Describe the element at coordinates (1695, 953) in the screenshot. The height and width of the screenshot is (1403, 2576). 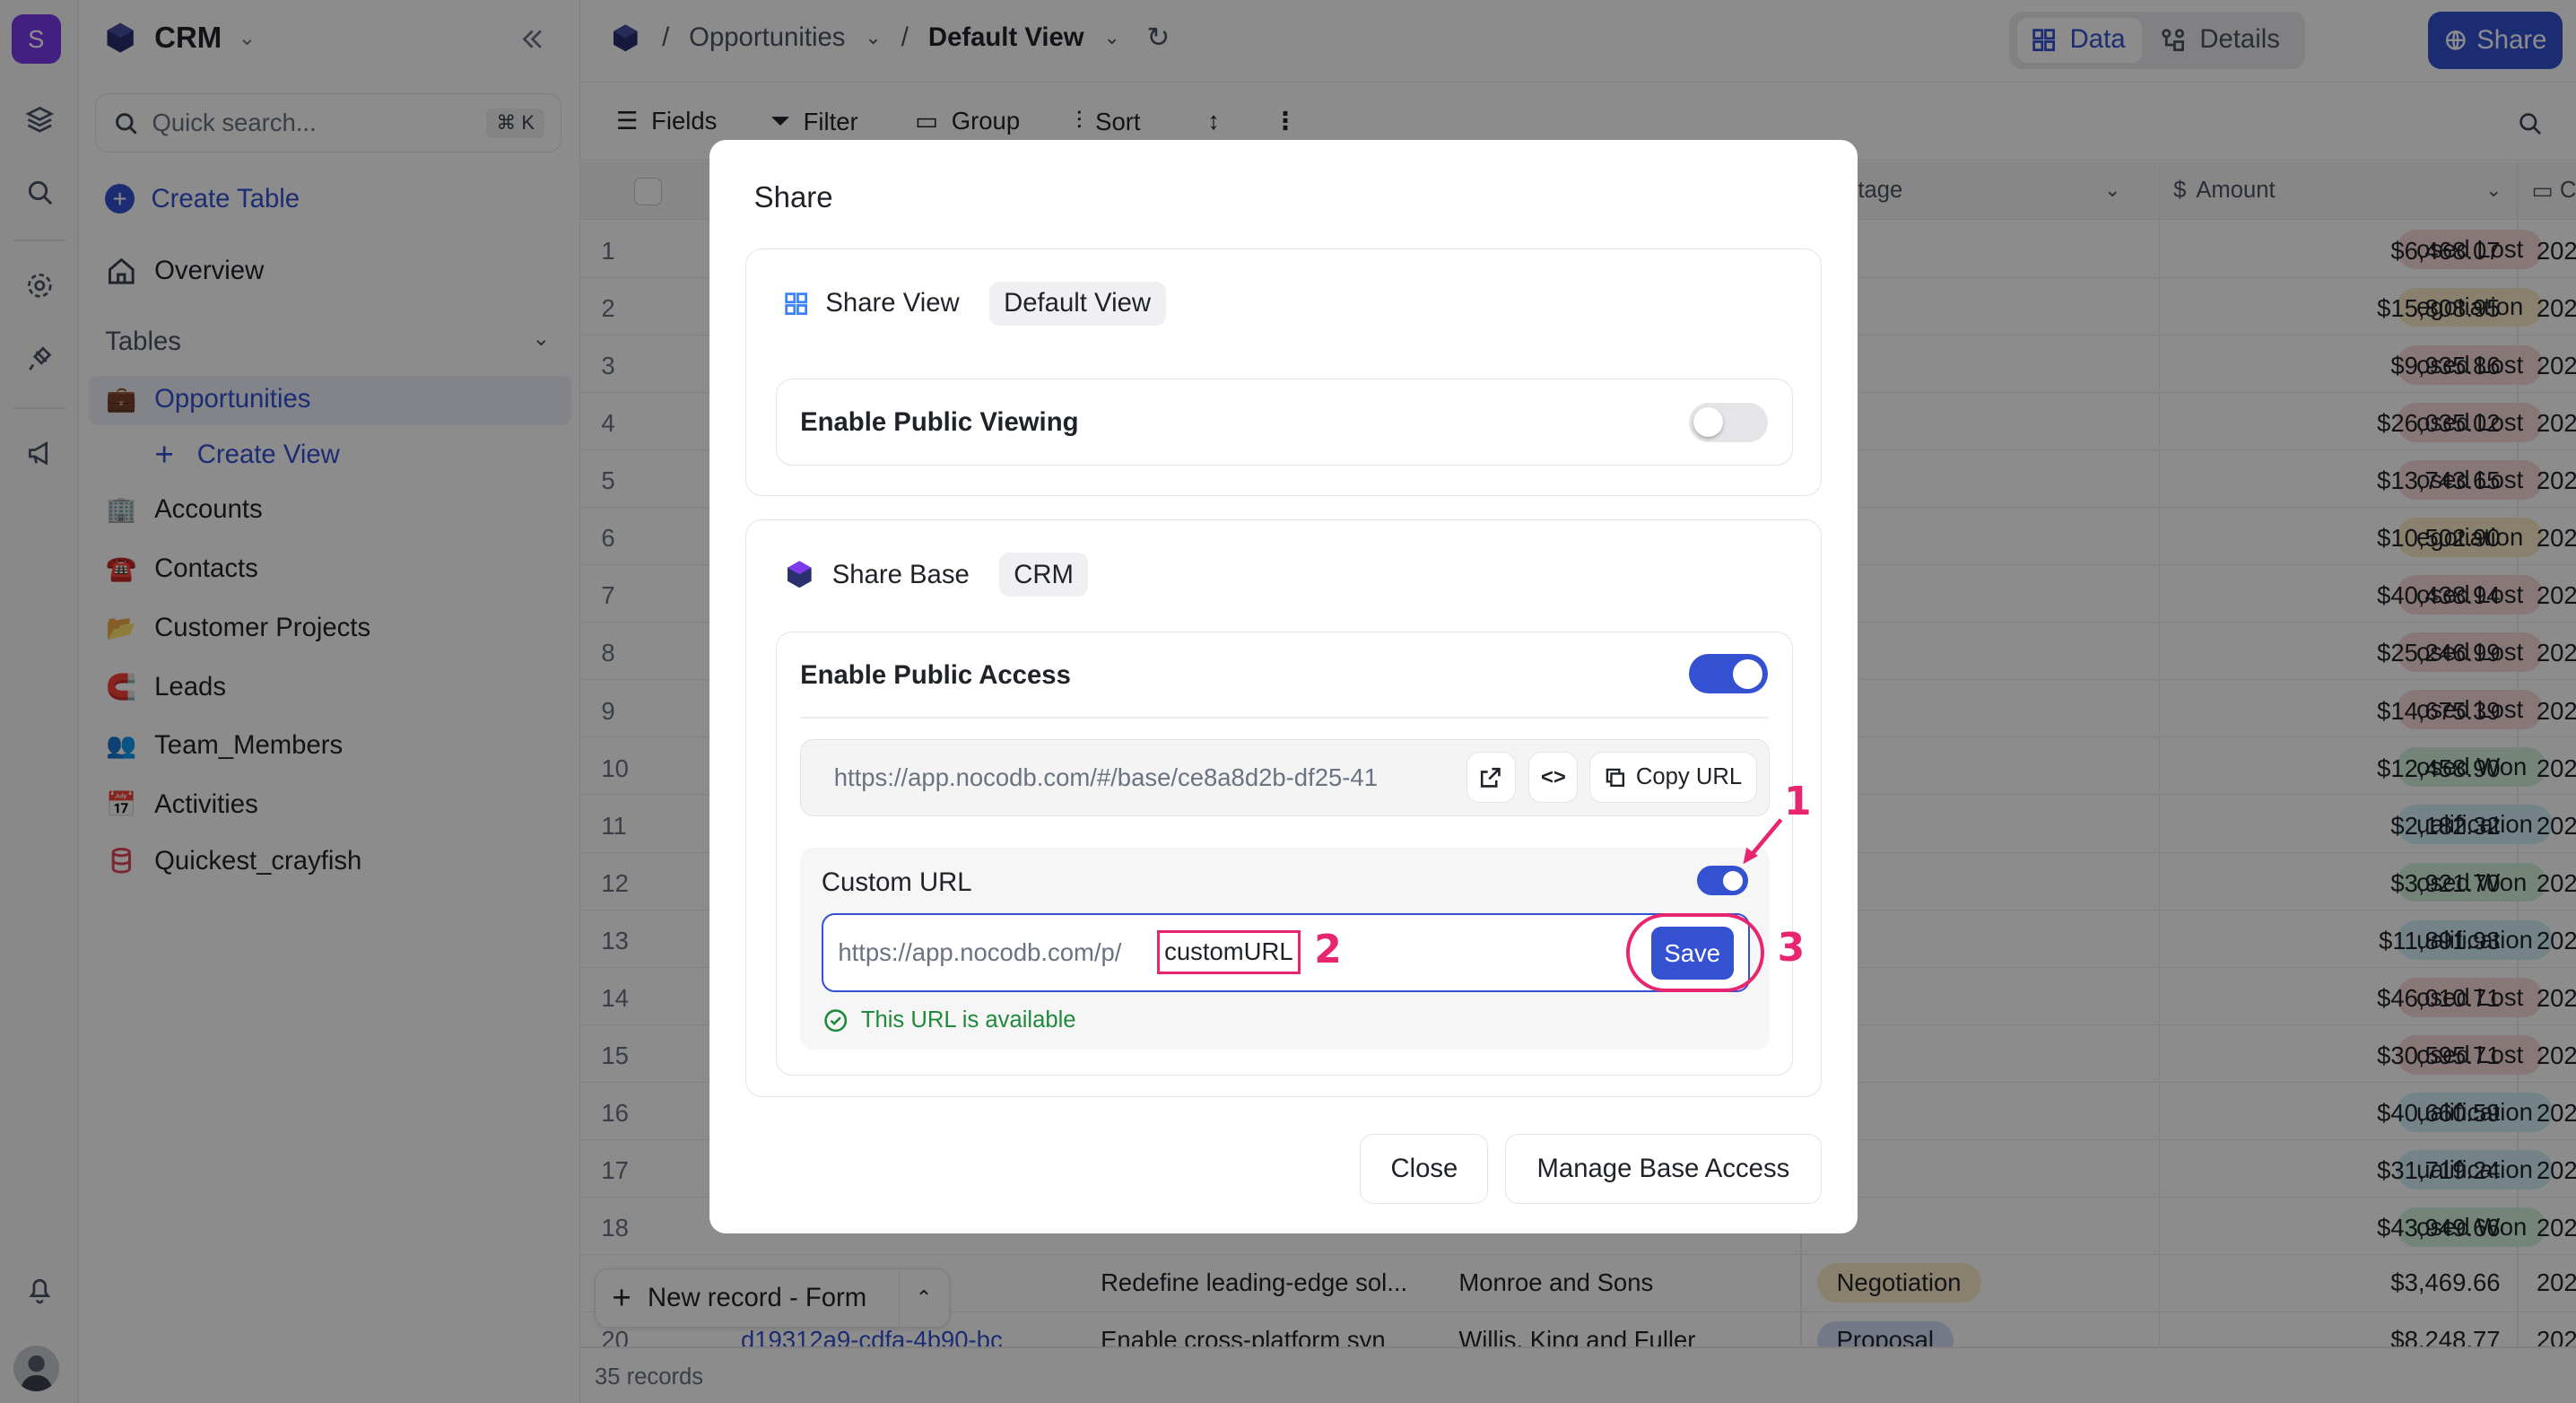
I see `annotation-save-ring` at that location.